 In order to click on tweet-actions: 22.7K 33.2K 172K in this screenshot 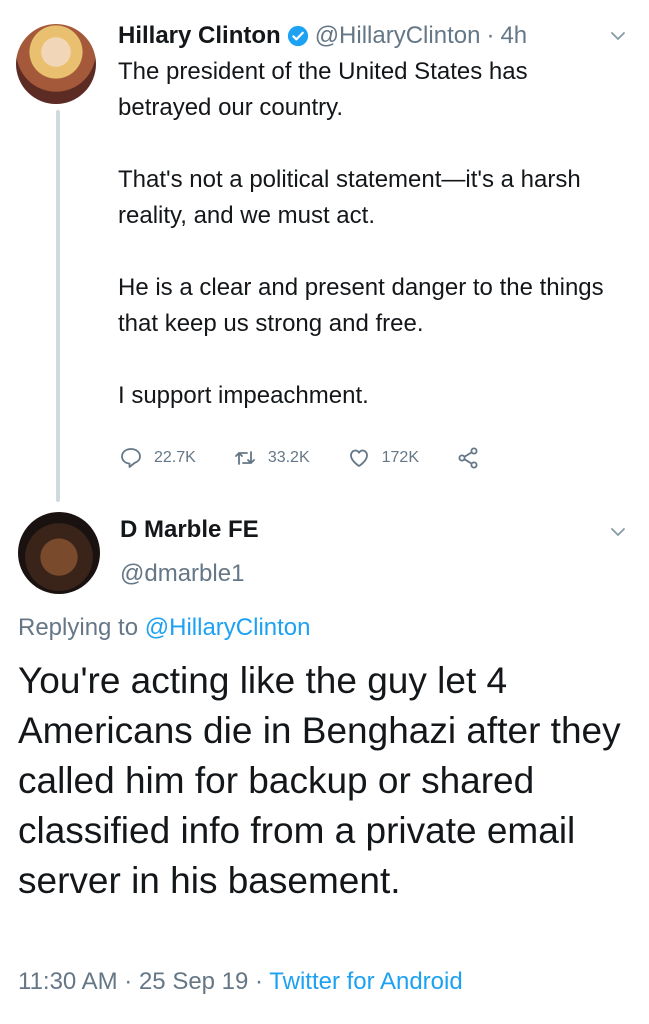, I will do `click(322, 458)`.